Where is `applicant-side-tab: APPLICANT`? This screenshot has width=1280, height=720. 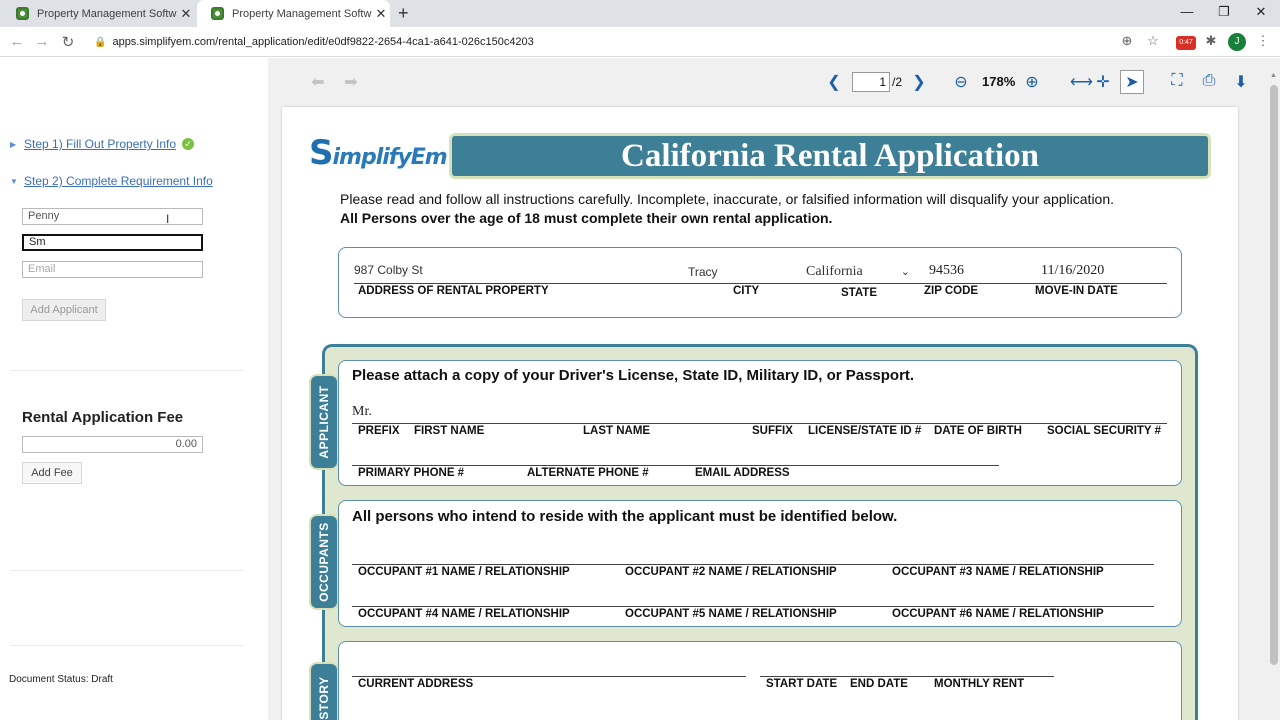
applicant-side-tab: APPLICANT is located at coordinates (324, 422).